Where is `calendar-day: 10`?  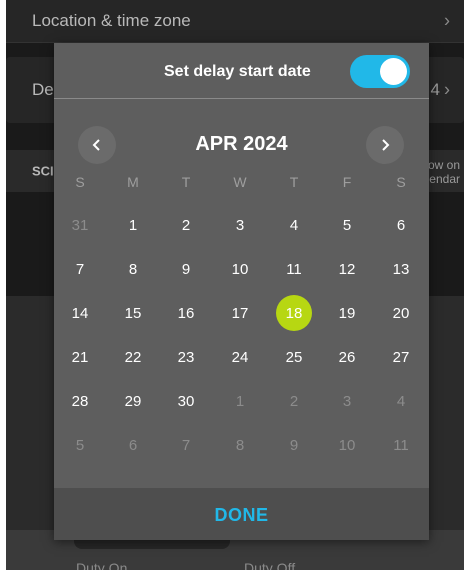 calendar-day: 10 is located at coordinates (240, 269).